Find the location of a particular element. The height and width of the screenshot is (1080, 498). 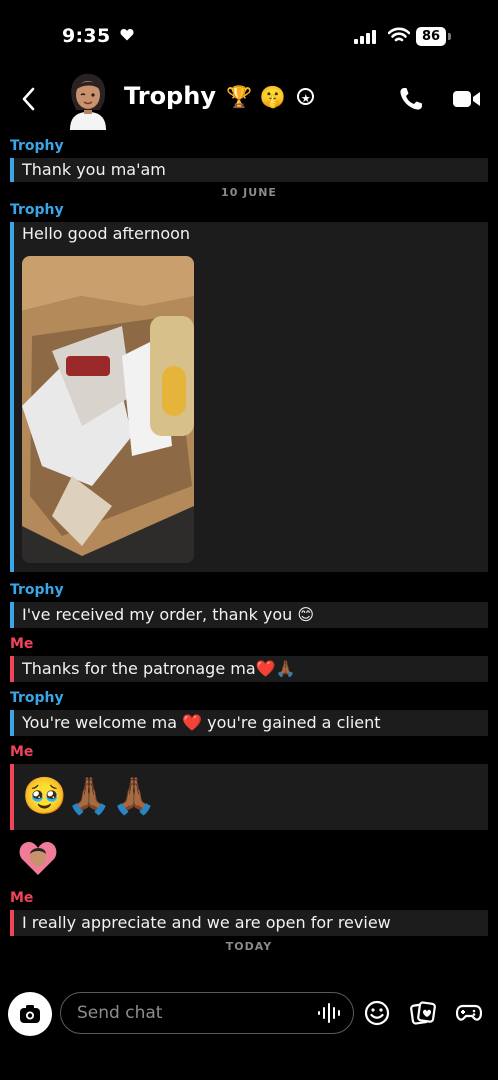

message-text: Hello good afternoon is located at coordinates (106, 233).